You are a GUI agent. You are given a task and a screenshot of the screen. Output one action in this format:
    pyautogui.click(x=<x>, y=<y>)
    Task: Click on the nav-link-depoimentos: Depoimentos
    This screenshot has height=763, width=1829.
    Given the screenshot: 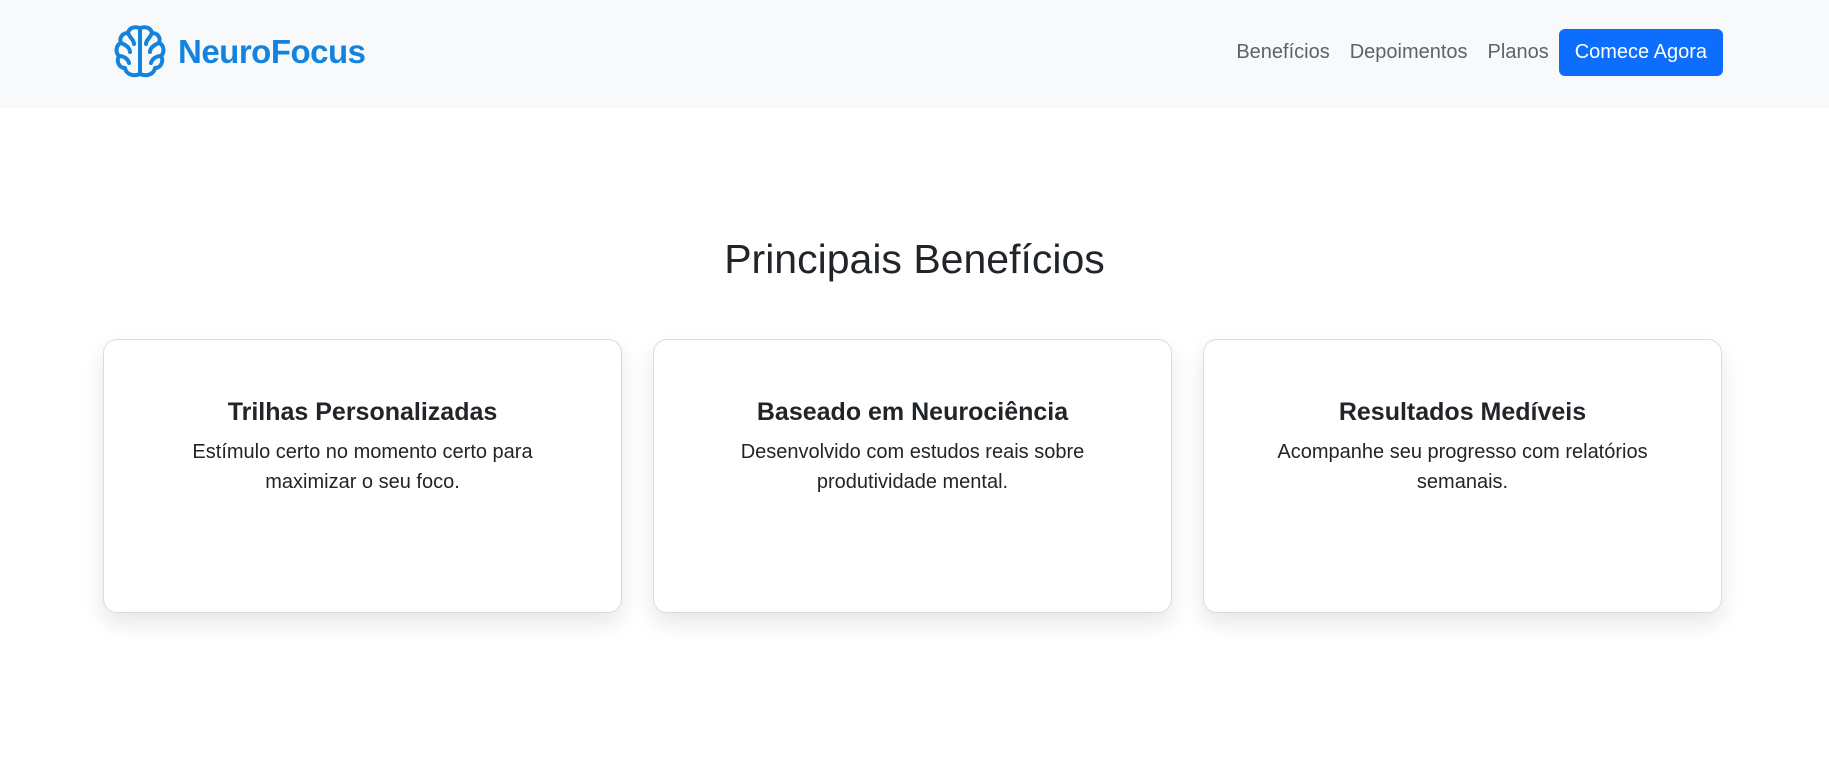 What is the action you would take?
    pyautogui.click(x=1409, y=52)
    